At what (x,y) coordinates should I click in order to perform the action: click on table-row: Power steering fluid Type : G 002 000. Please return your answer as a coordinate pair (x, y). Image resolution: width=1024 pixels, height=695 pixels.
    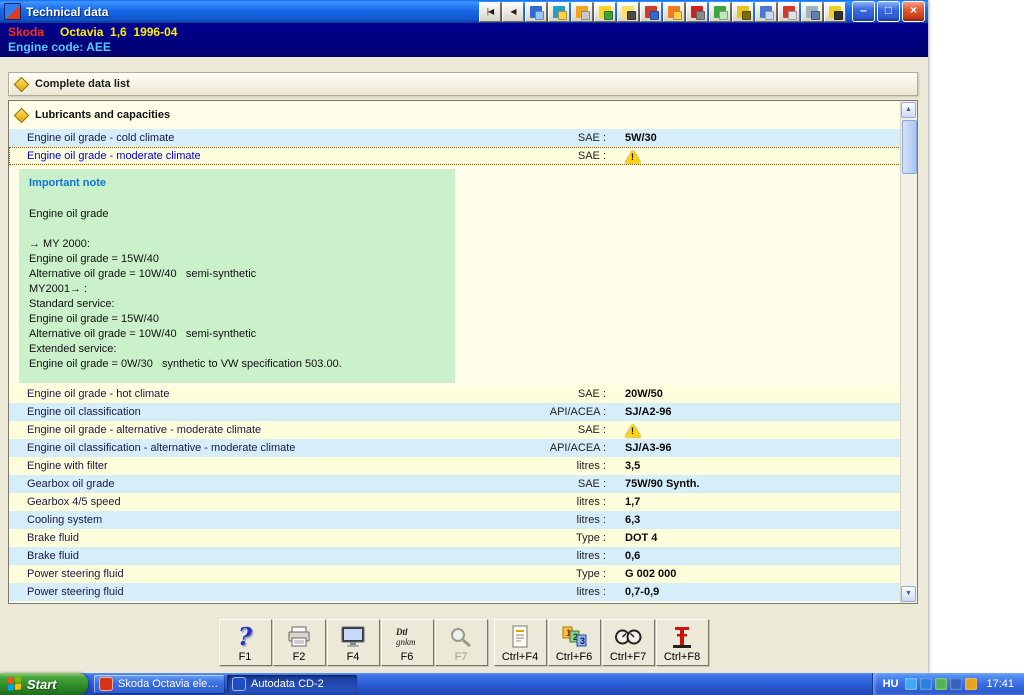
    Looking at the image, I should click on (455, 574).